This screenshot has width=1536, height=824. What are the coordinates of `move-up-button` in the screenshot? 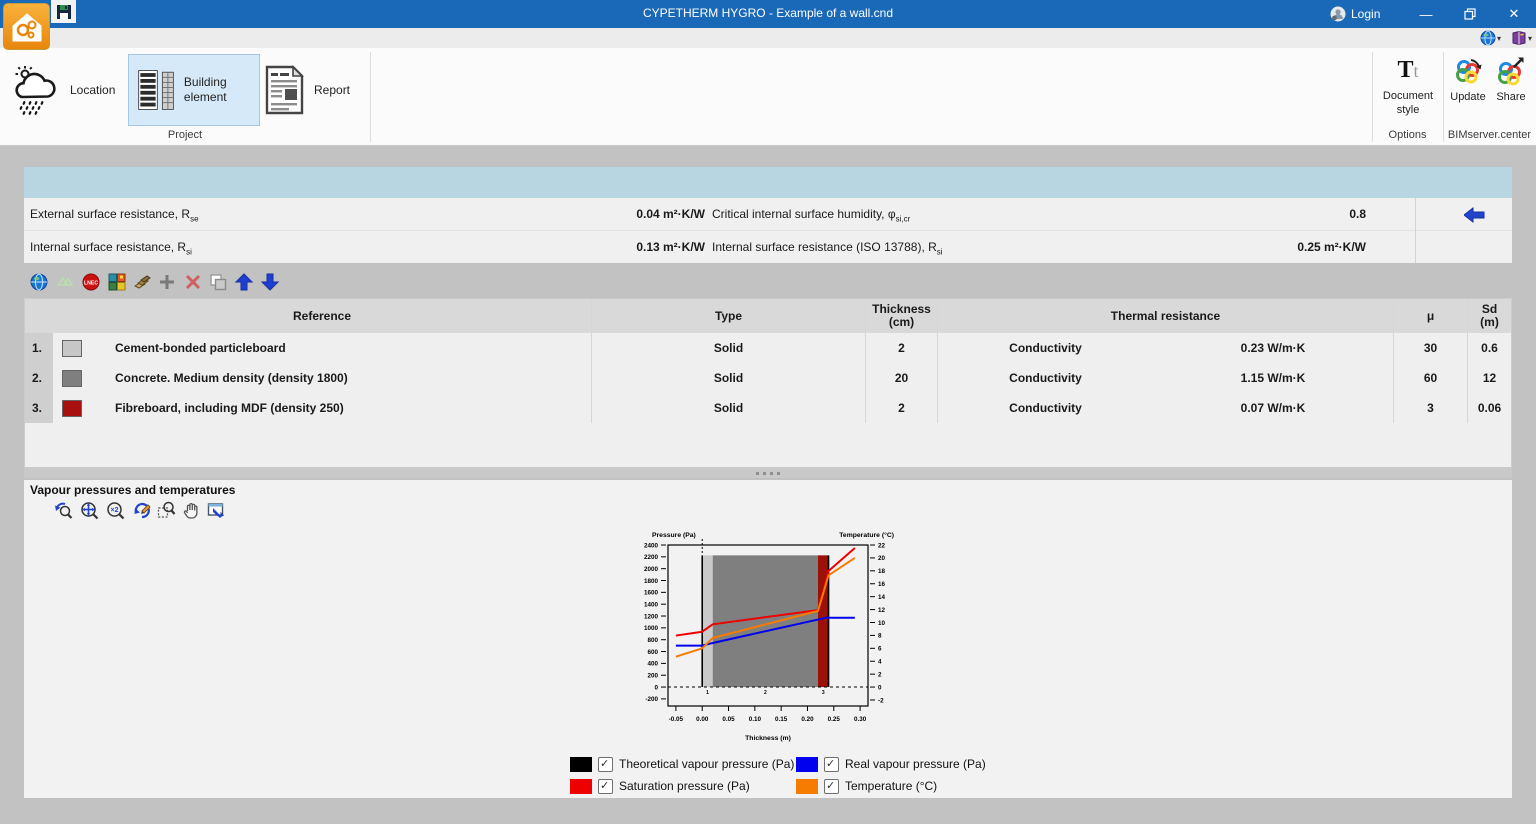 It's located at (244, 282).